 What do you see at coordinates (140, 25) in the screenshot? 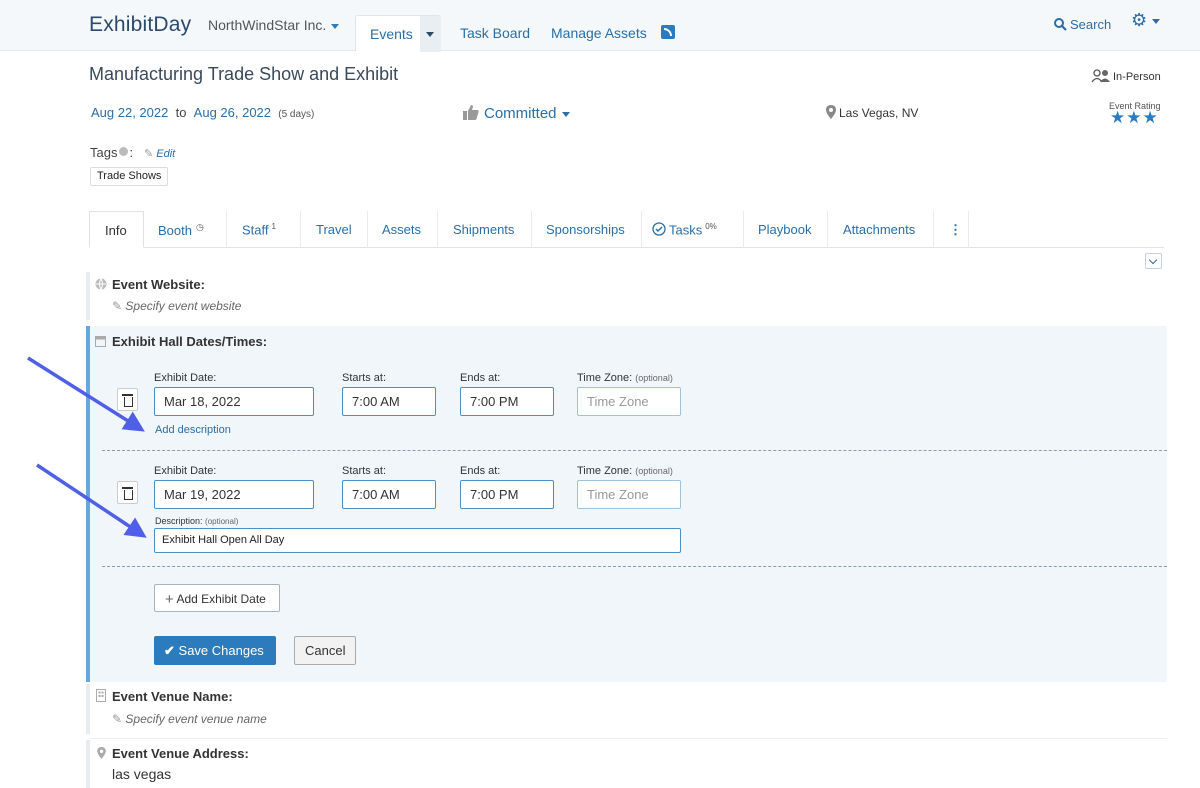
I see `app-logo: ExhibitDay` at bounding box center [140, 25].